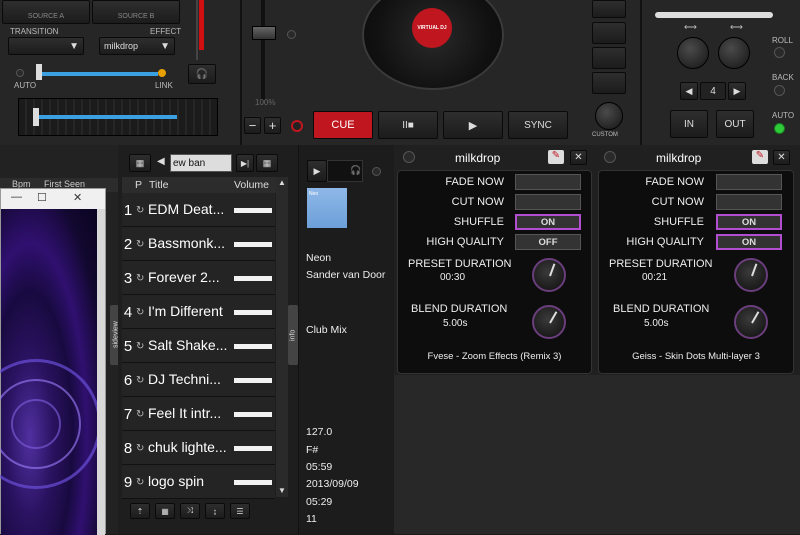  I want to click on custom-knob, so click(609, 116).